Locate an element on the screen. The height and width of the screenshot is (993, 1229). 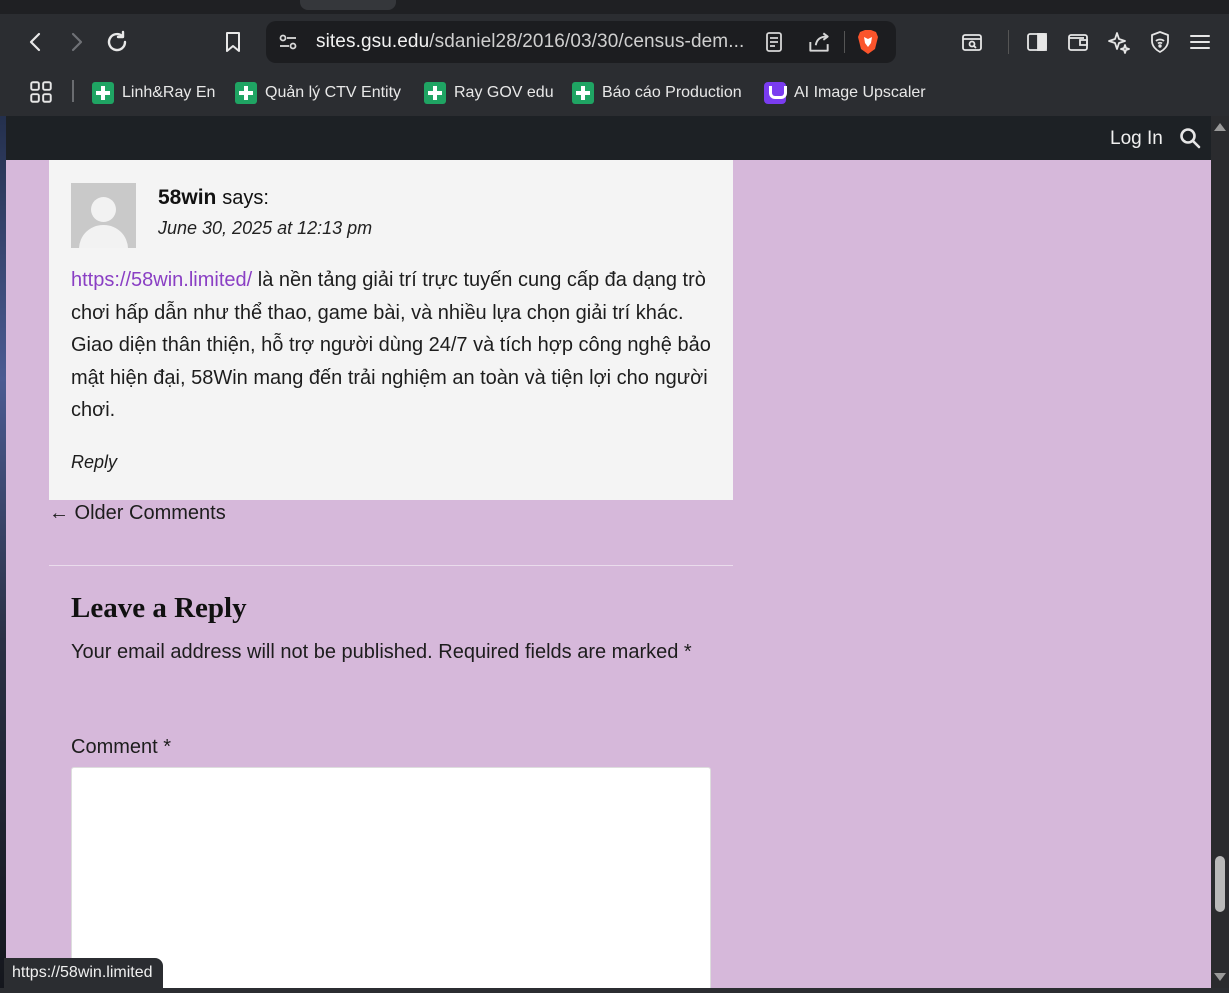
menu-button is located at coordinates (1200, 42).